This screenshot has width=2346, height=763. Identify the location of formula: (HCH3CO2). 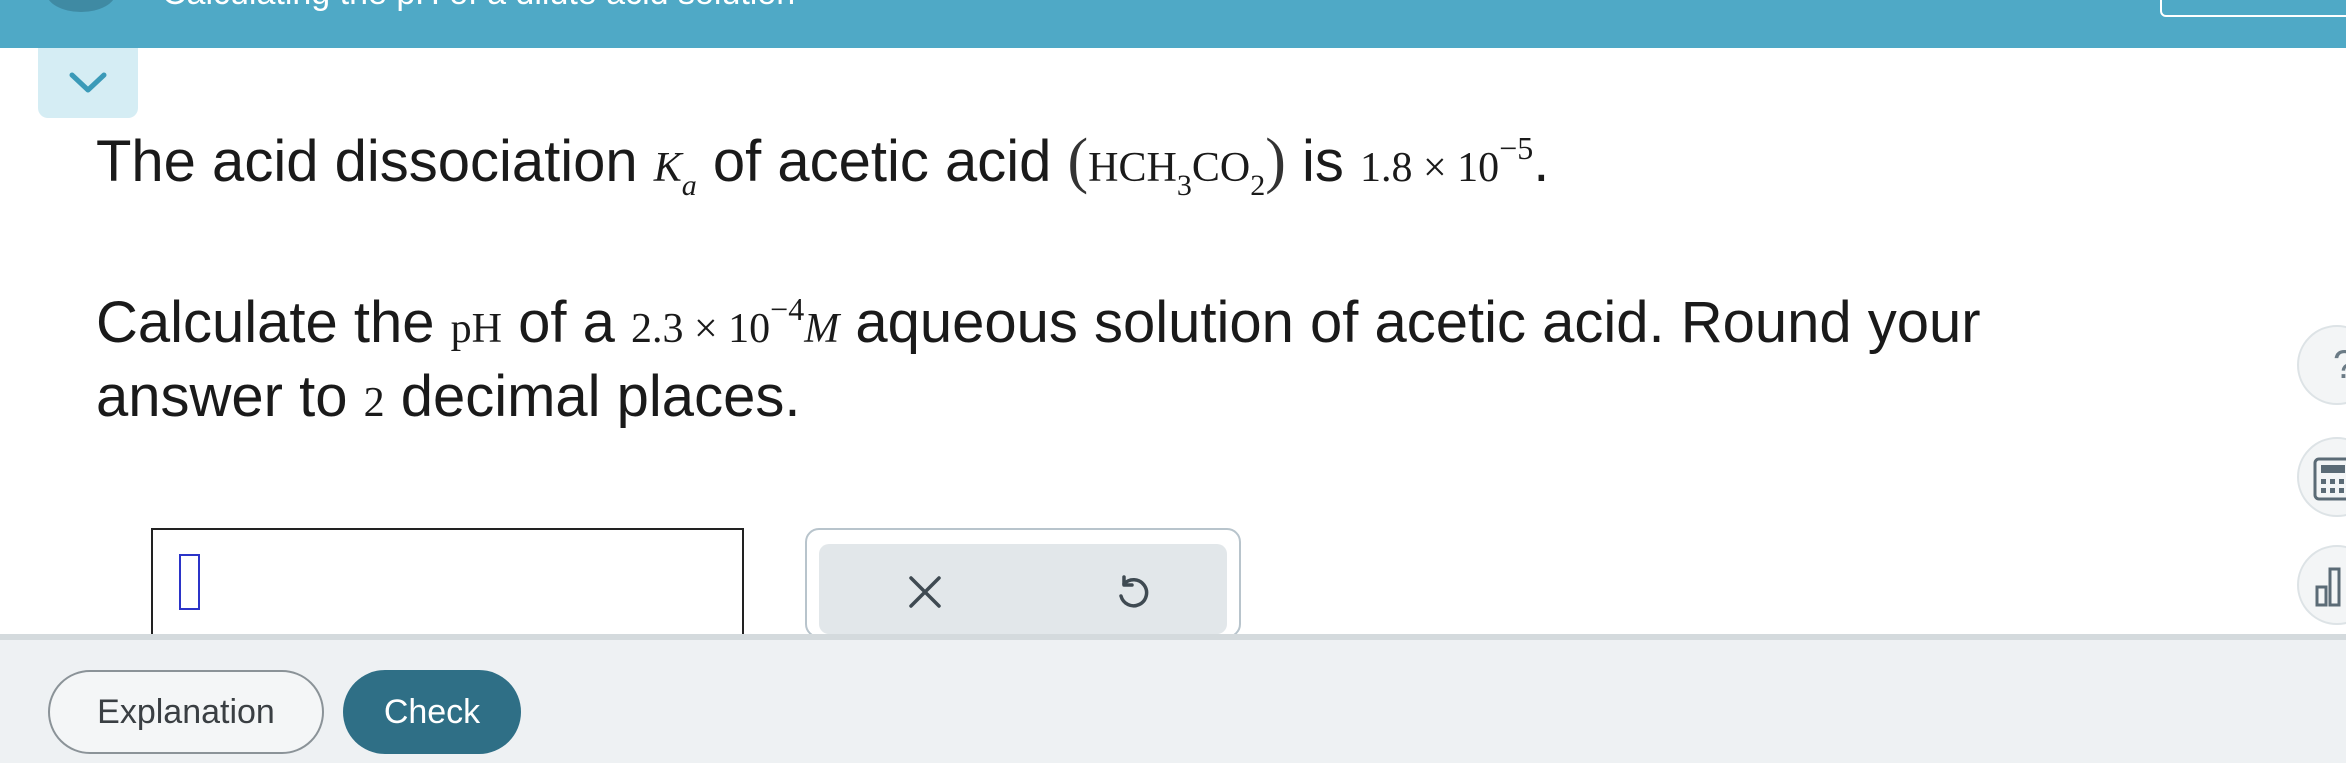
(1177, 164).